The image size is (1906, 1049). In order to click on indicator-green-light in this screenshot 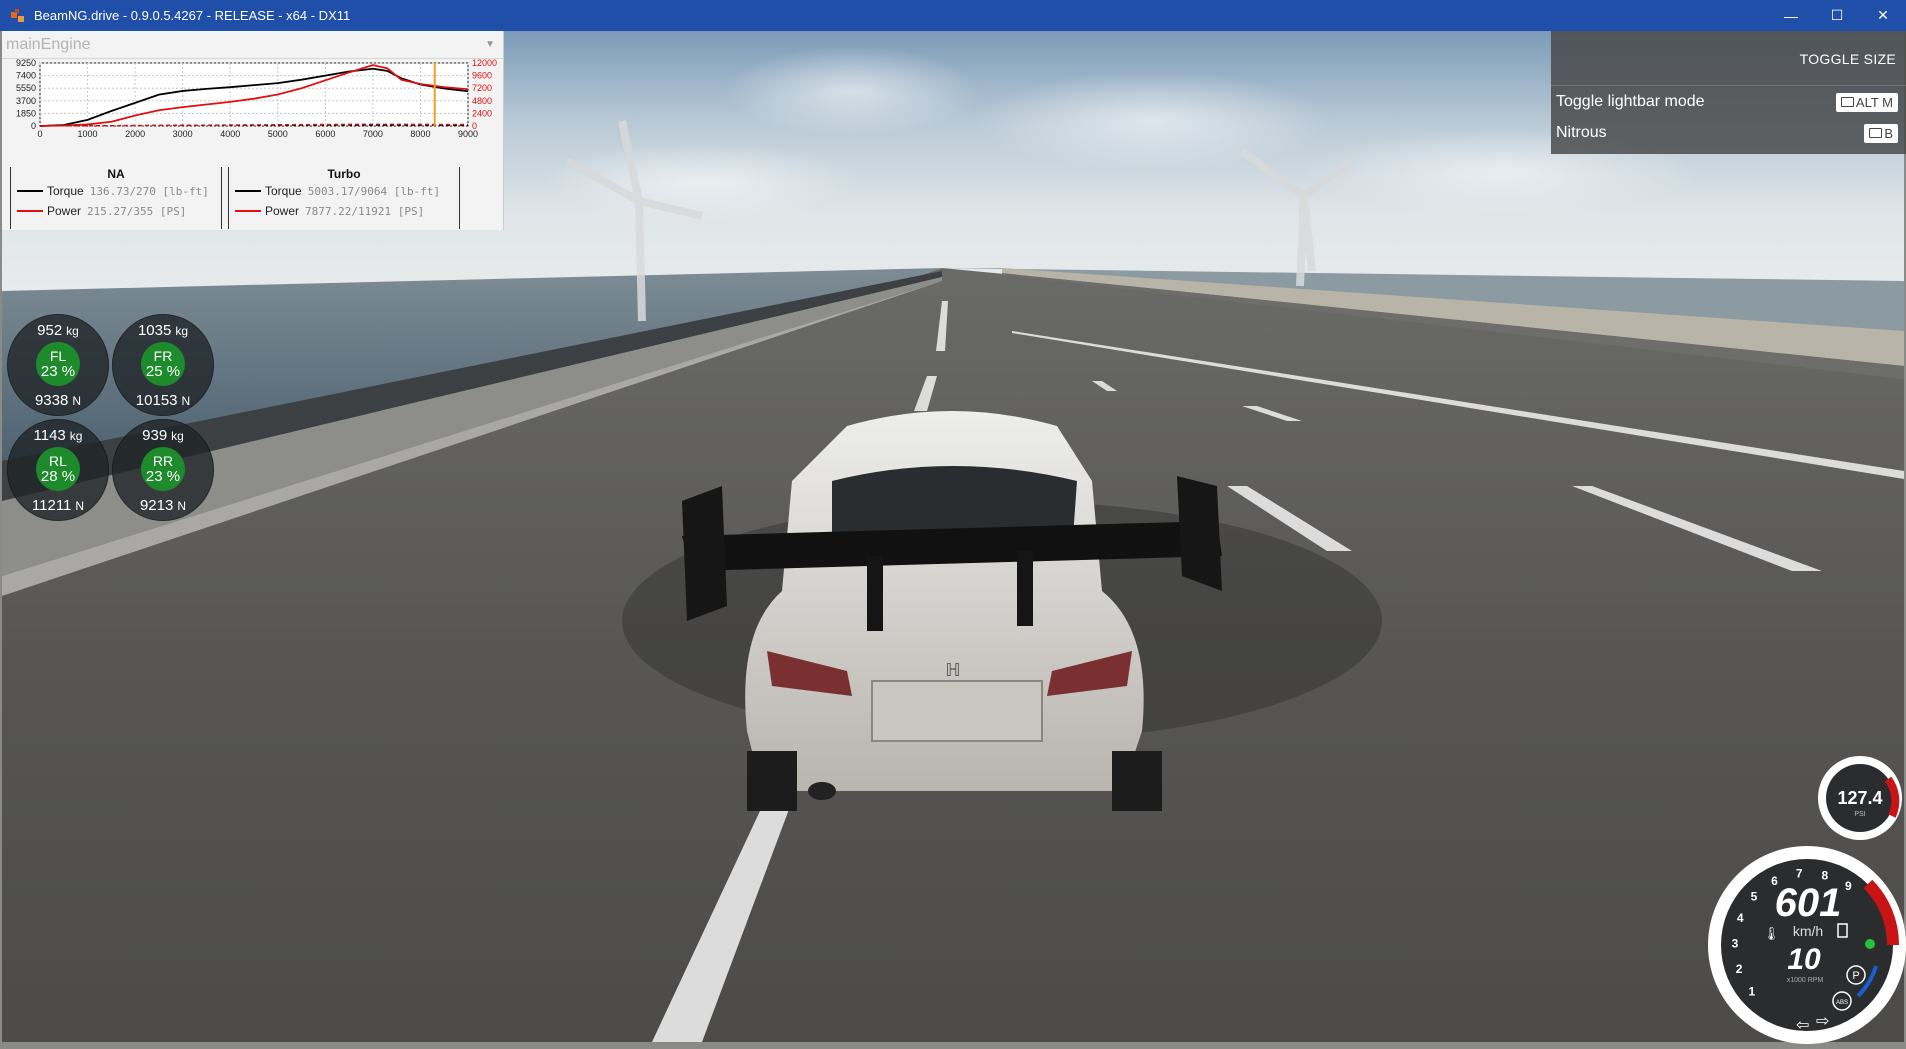, I will do `click(1870, 944)`.